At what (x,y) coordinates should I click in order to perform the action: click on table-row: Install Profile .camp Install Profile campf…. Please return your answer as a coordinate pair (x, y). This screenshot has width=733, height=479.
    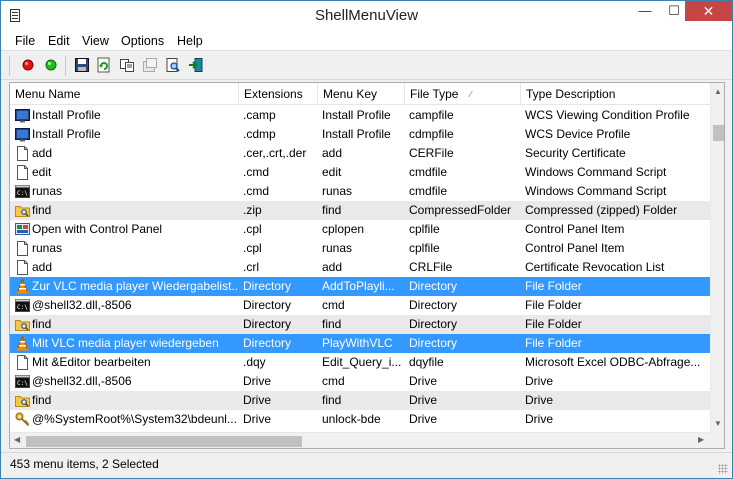
    Looking at the image, I should click on (360, 115).